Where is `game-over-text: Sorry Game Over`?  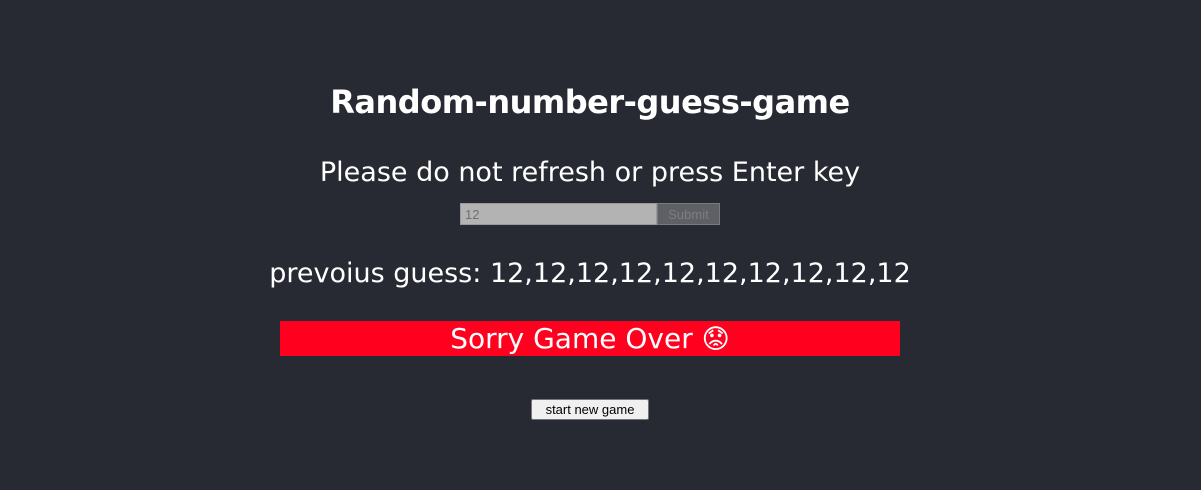 game-over-text: Sorry Game Over is located at coordinates (571, 338).